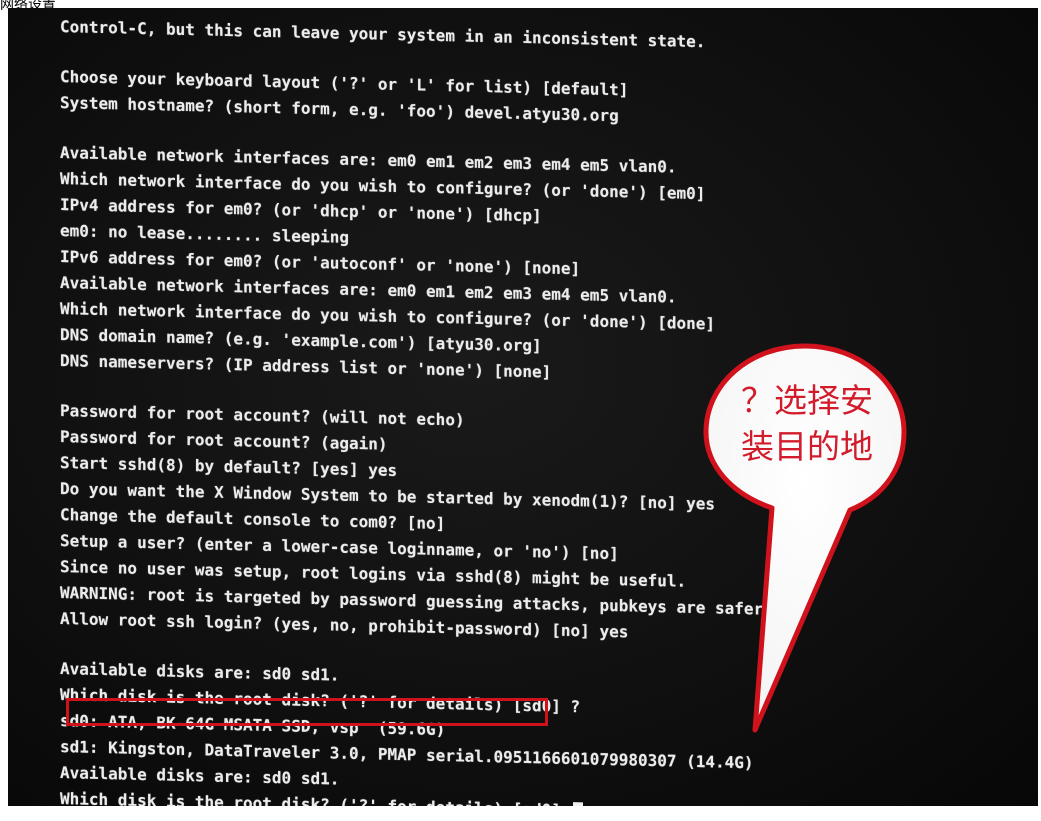 The image size is (1041, 821). What do you see at coordinates (307, 712) in the screenshot?
I see `disk-highlight-box` at bounding box center [307, 712].